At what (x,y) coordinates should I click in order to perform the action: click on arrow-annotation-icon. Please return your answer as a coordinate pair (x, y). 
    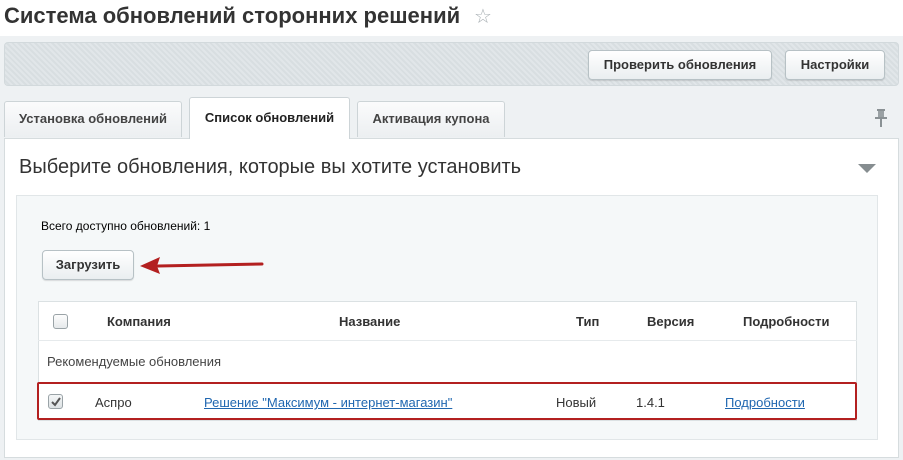
    Looking at the image, I should click on (202, 265).